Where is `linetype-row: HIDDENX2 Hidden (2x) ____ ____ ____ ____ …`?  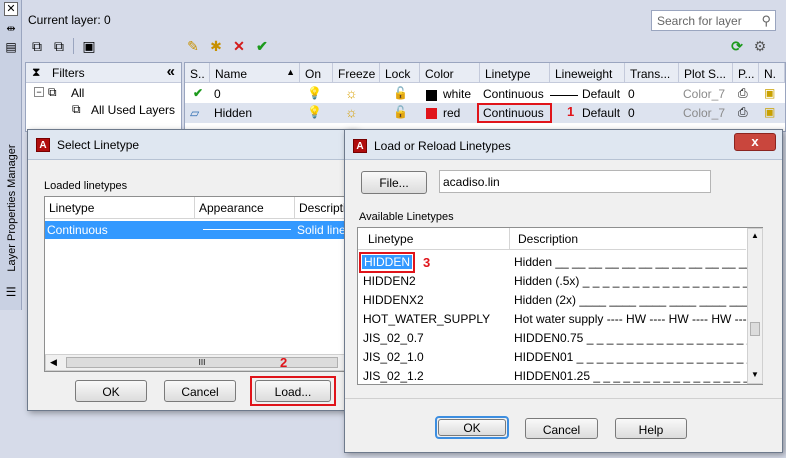 linetype-row: HIDDENX2 Hidden (2x) ____ ____ ____ ____ … is located at coordinates (554, 300).